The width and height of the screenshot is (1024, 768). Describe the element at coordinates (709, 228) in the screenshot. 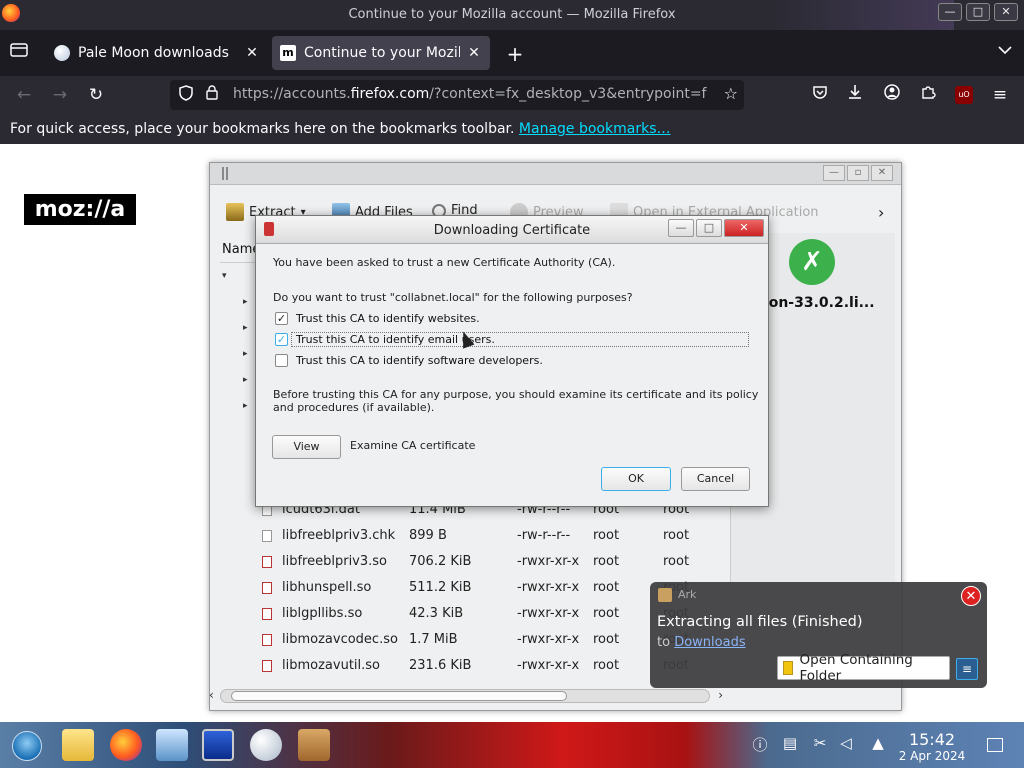

I see `dialog-maximize-button: □` at that location.